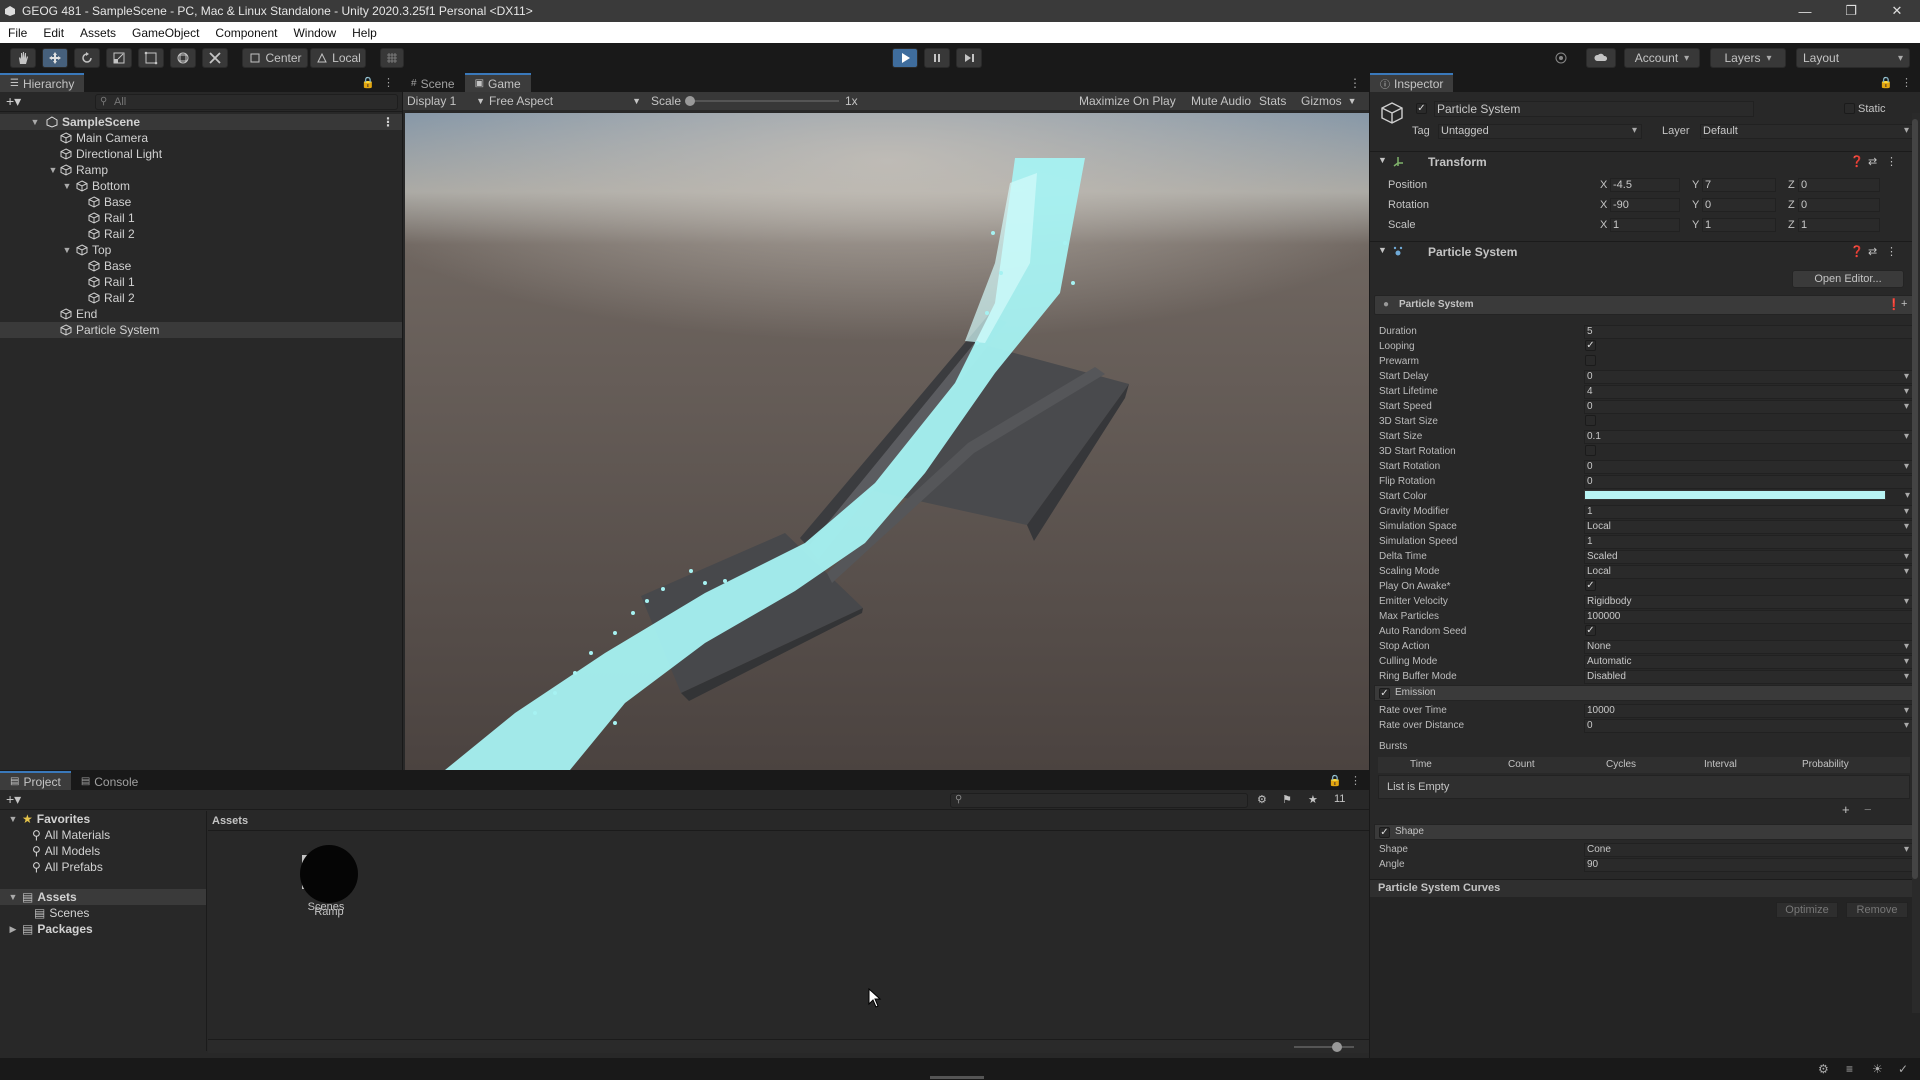  Describe the element at coordinates (1645, 988) in the screenshot. I see `curves-editor: Optimize Remove` at that location.